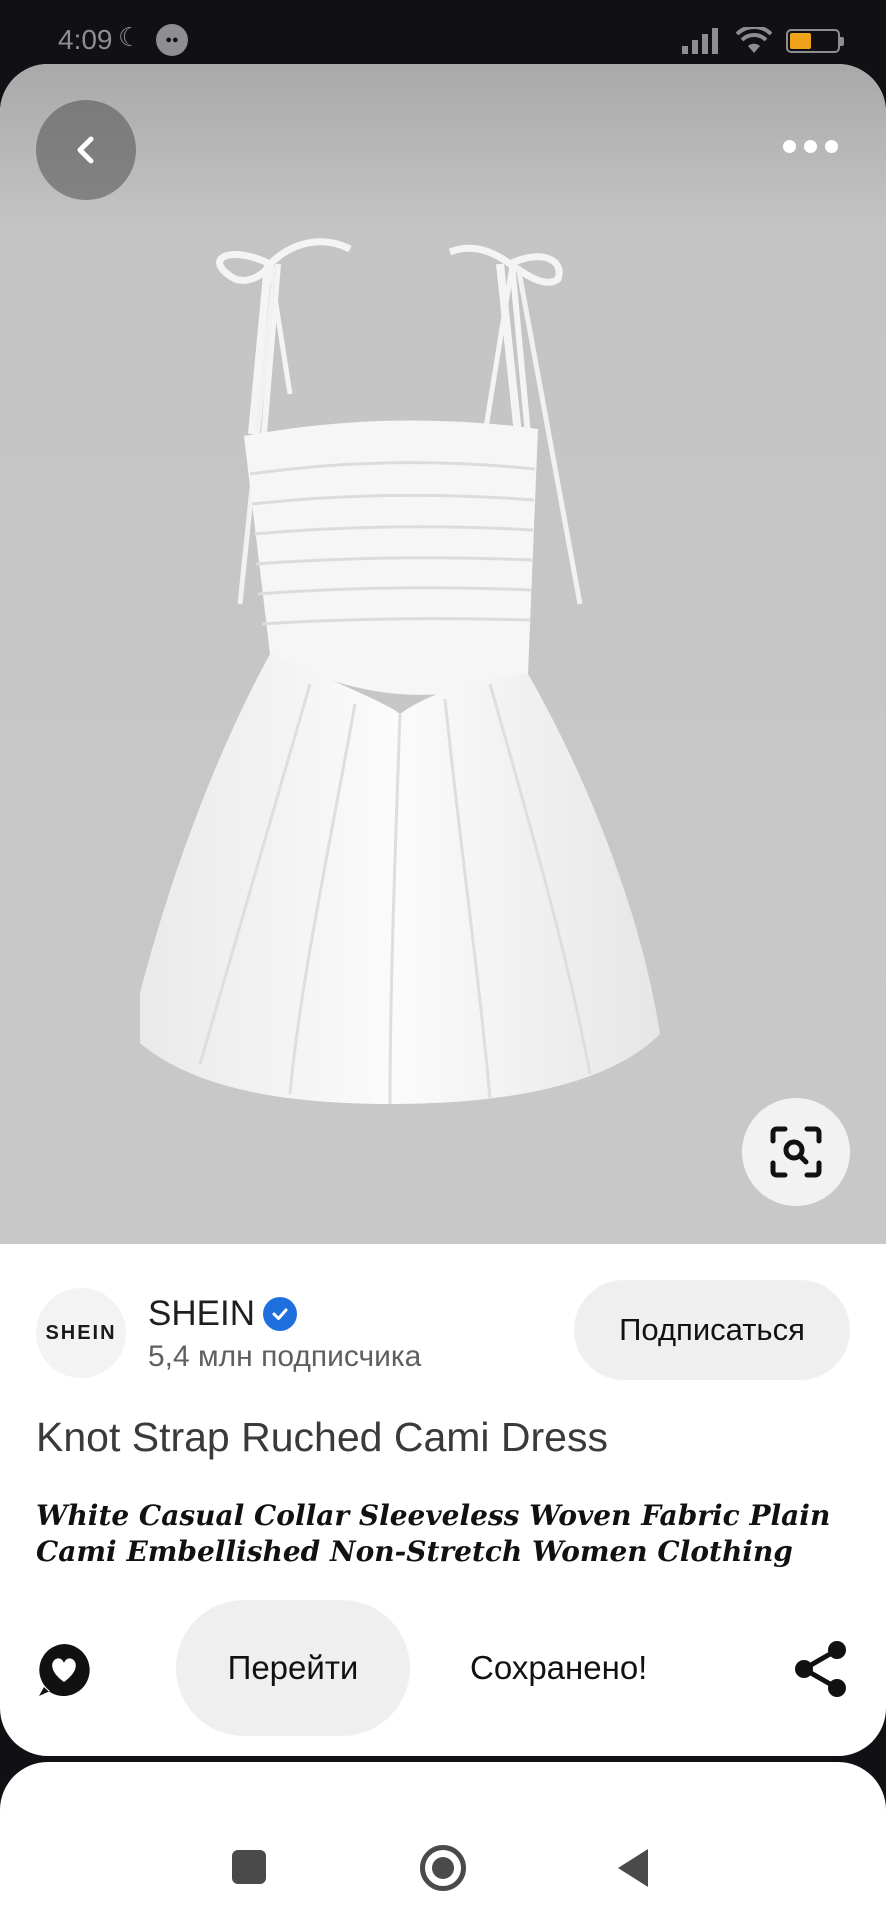 The image size is (886, 1920). What do you see at coordinates (285, 1356) in the screenshot?
I see `follower-count: 5,4 млн подписчика` at bounding box center [285, 1356].